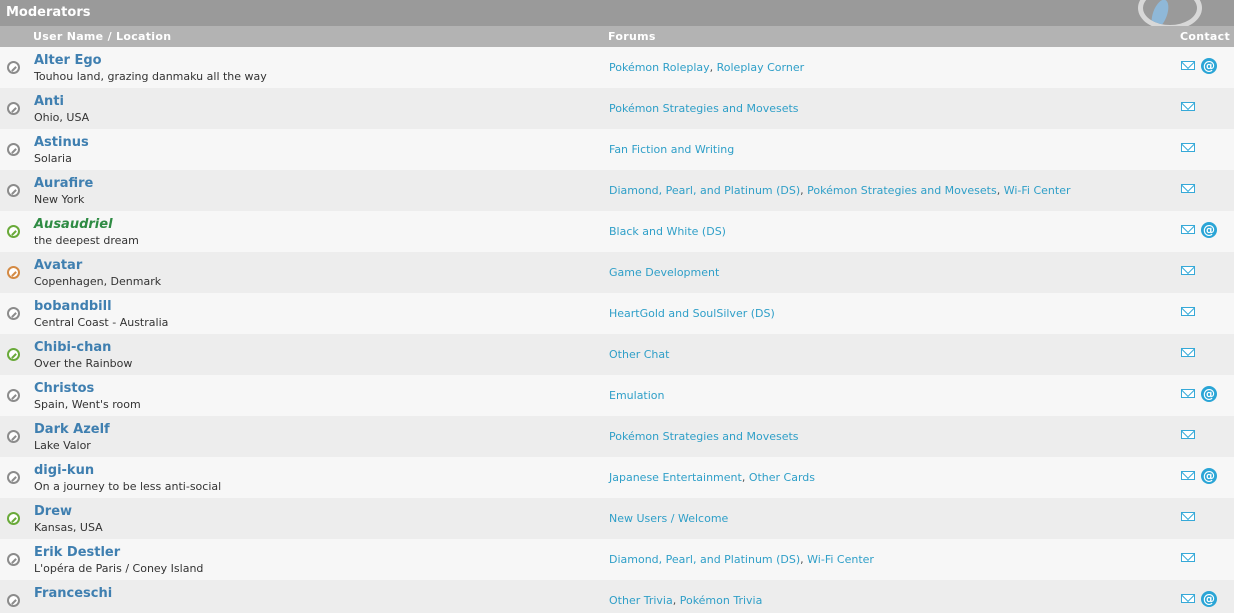 This screenshot has height=613, width=1234. I want to click on username-link: Christos, so click(64, 388).